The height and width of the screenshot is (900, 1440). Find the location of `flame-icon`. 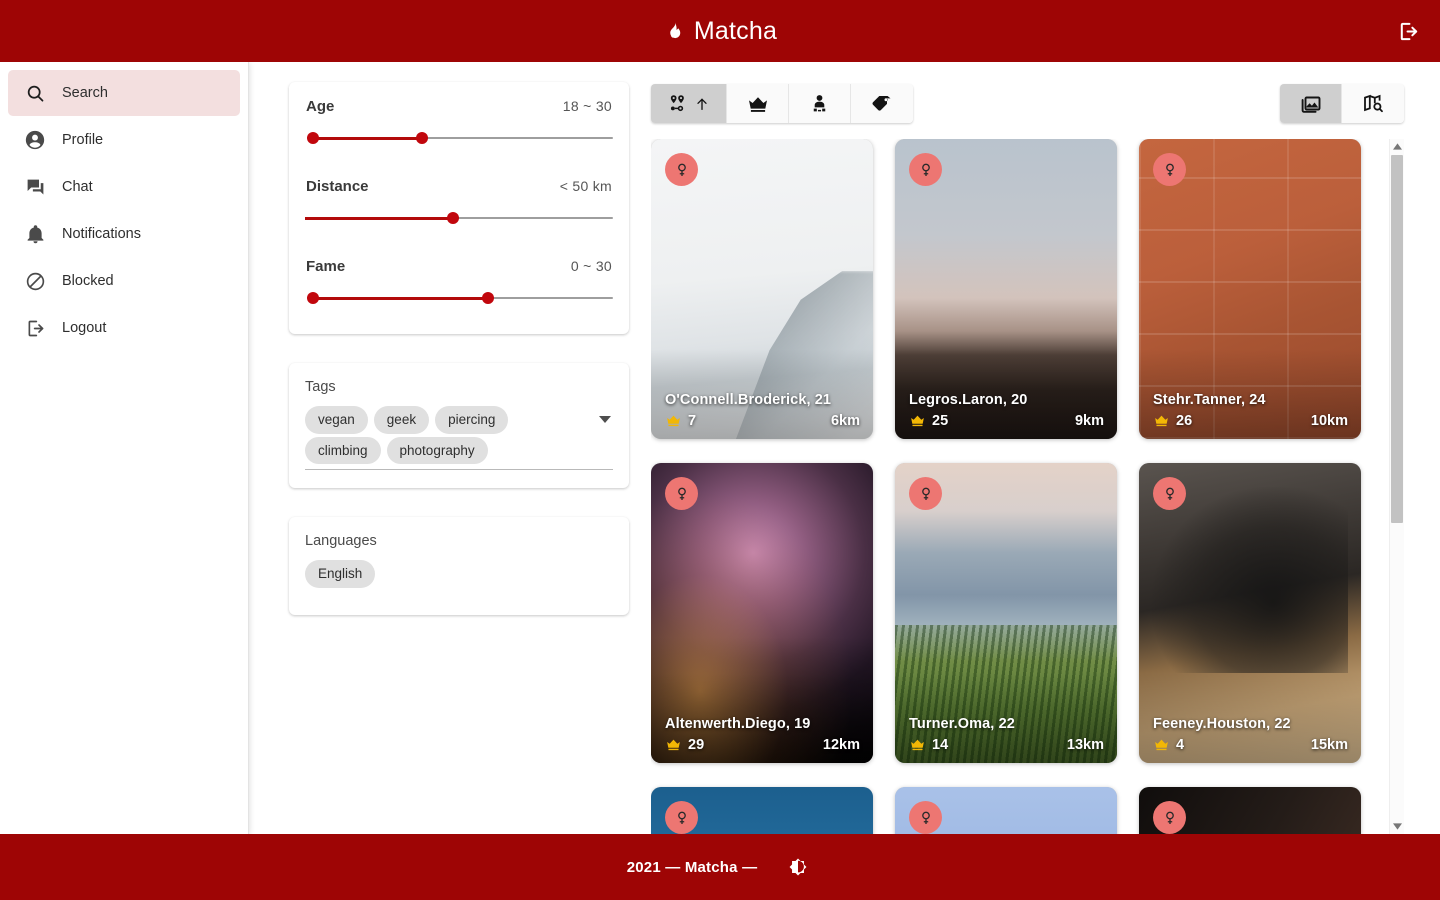

flame-icon is located at coordinates (674, 31).